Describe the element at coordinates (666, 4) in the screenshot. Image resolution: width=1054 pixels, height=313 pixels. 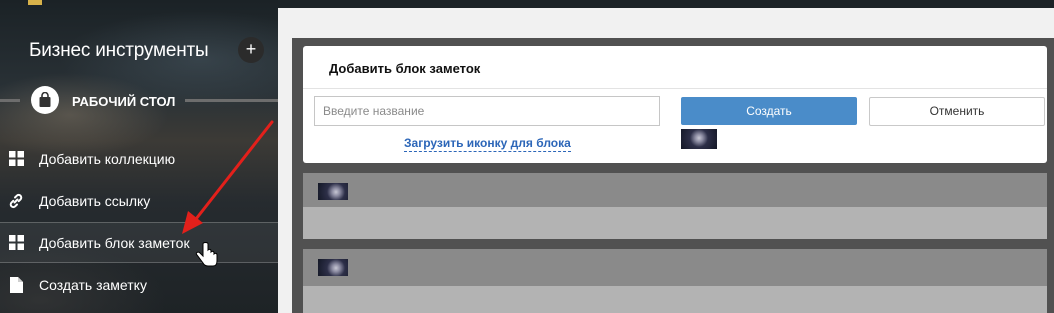
I see `top-strip` at that location.